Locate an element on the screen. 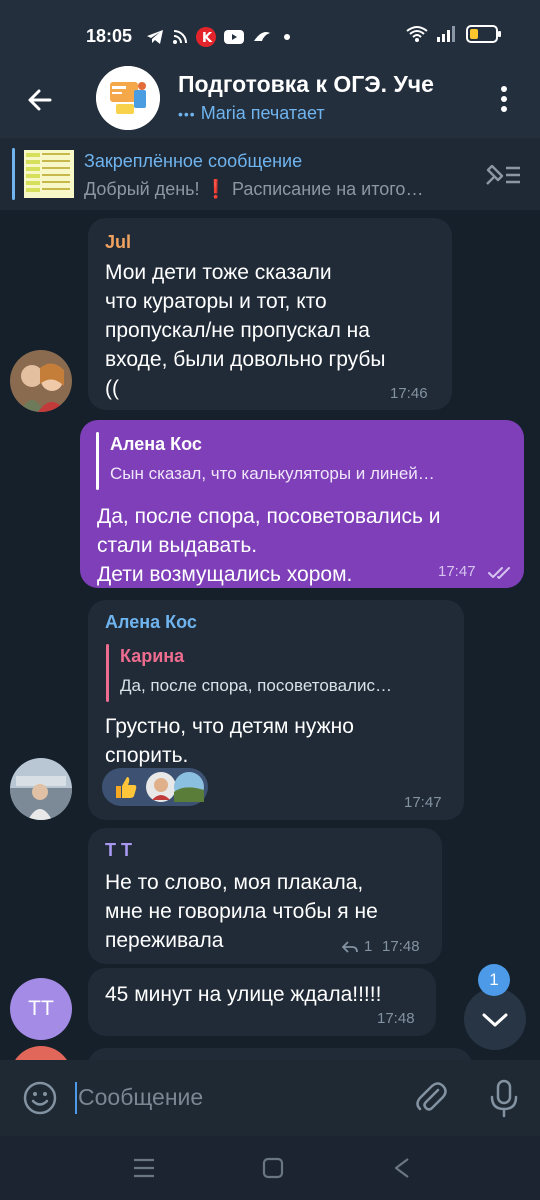 This screenshot has width=540, height=1200. more-notifications-dot is located at coordinates (287, 37).